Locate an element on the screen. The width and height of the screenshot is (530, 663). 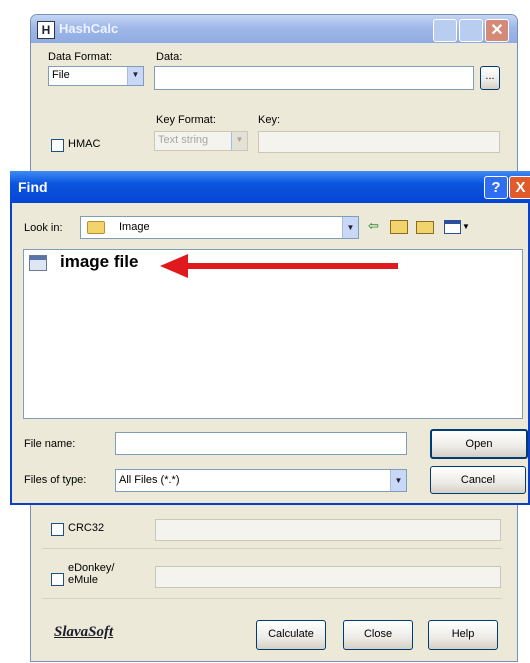
data-input is located at coordinates (314, 78).